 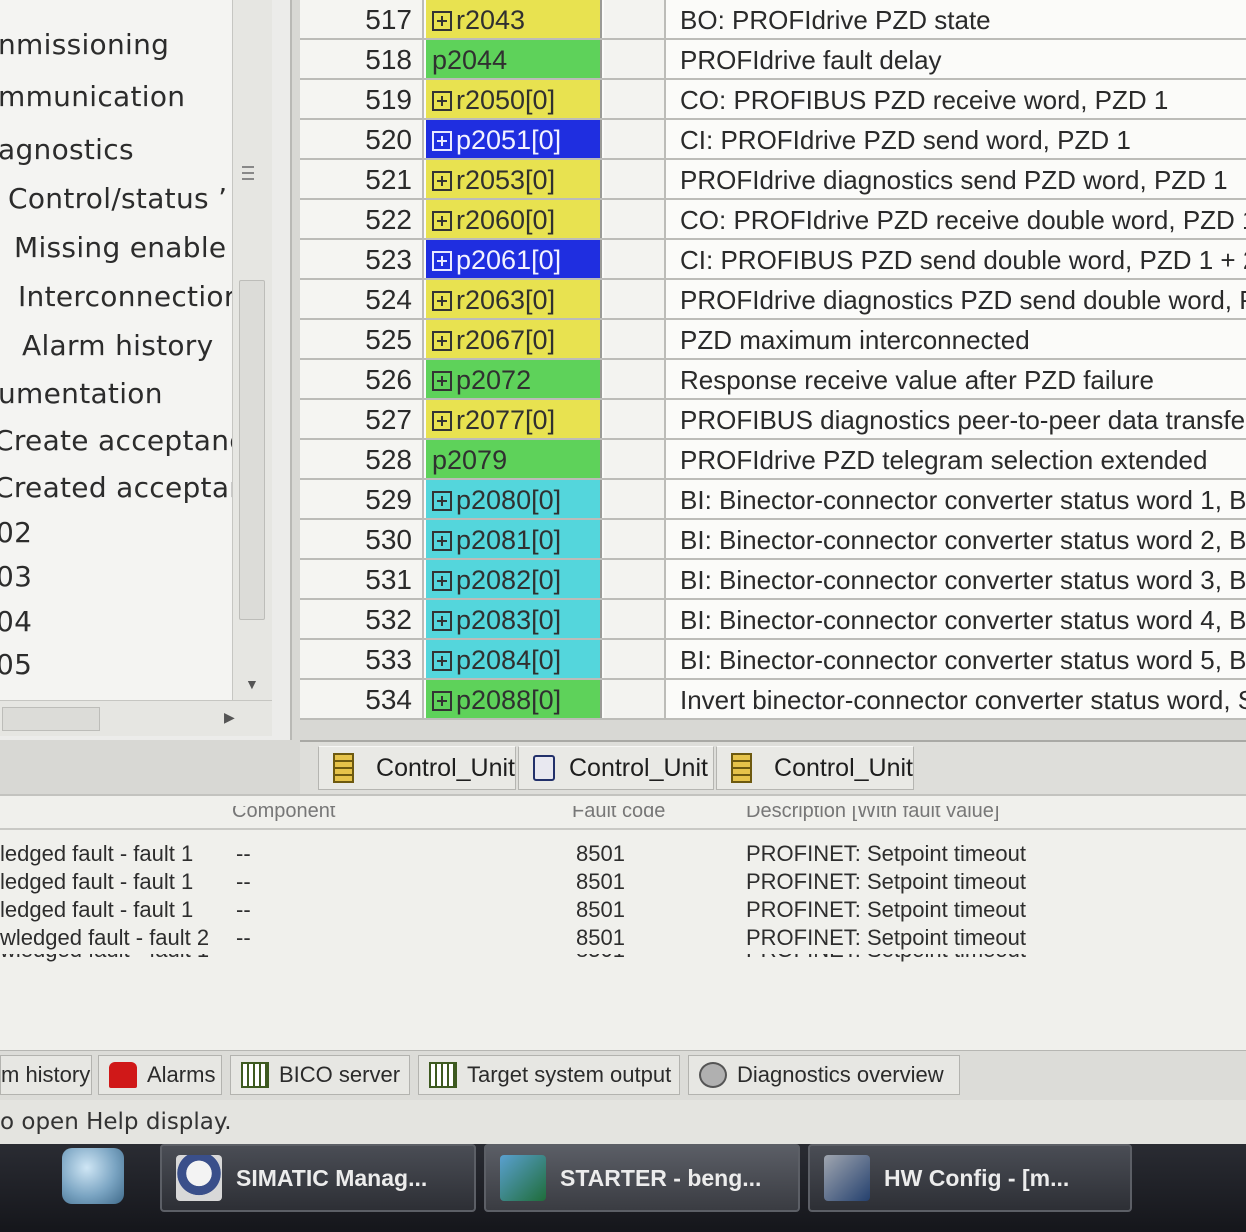 I want to click on parameter-number: p2051[0], so click(x=514, y=139).